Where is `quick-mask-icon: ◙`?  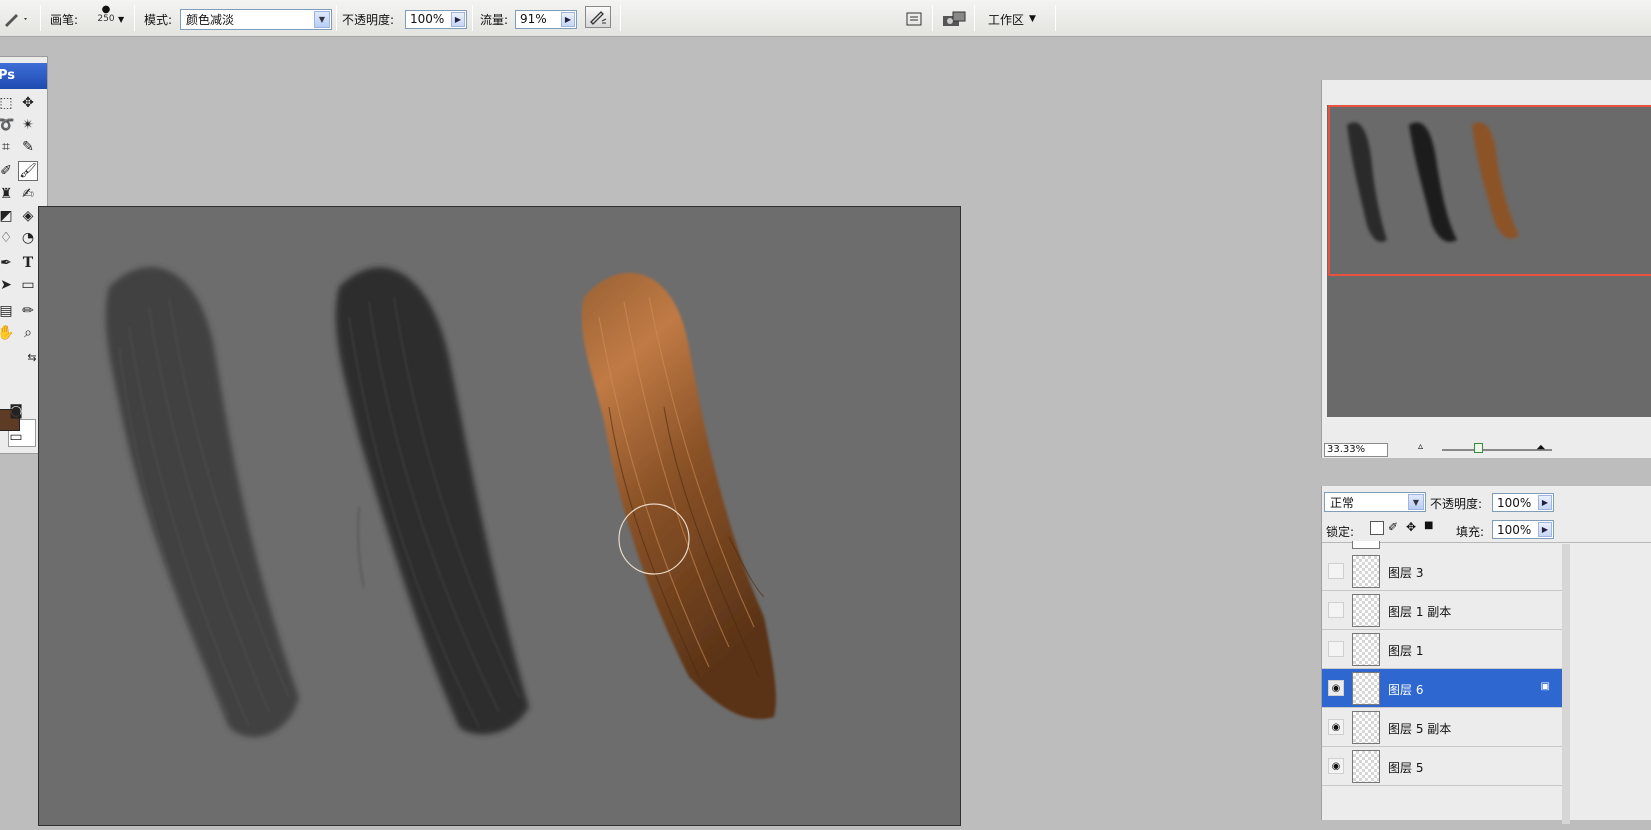 quick-mask-icon: ◙ is located at coordinates (16, 411).